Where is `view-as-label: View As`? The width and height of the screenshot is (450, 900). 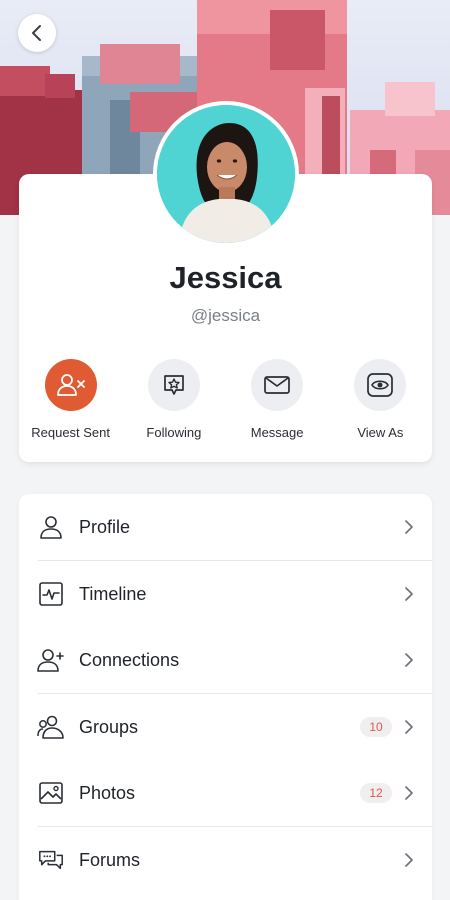
view-as-label: View As is located at coordinates (380, 432).